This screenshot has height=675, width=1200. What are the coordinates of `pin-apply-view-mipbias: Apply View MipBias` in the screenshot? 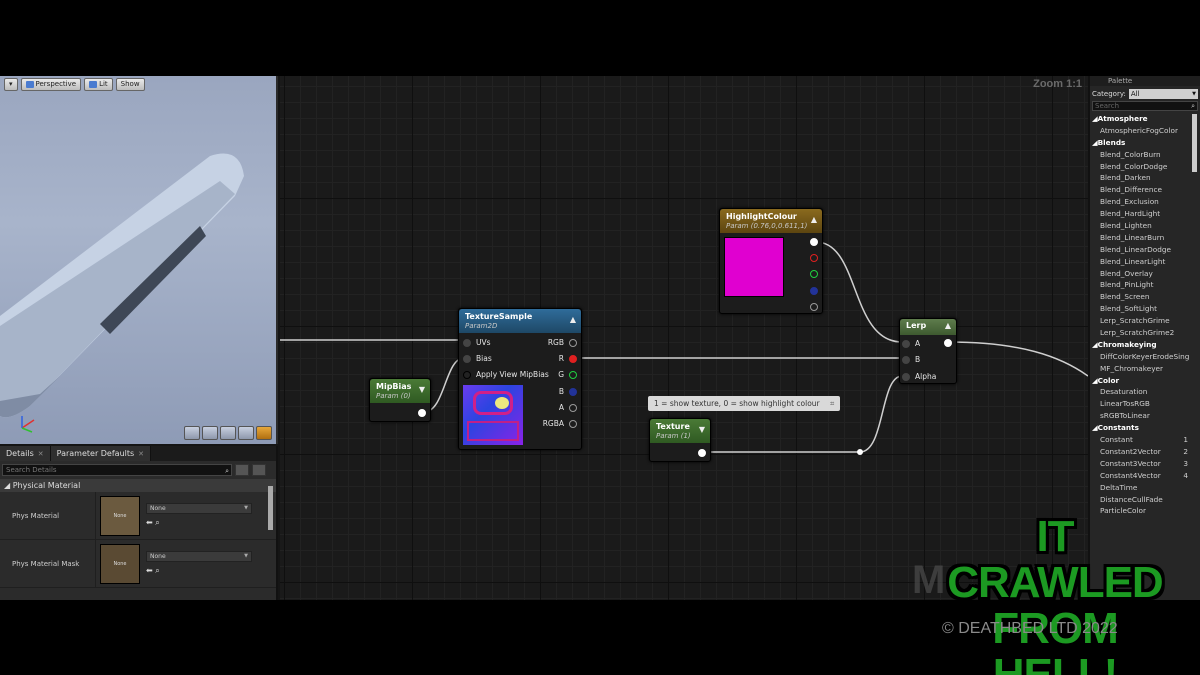 It's located at (506, 374).